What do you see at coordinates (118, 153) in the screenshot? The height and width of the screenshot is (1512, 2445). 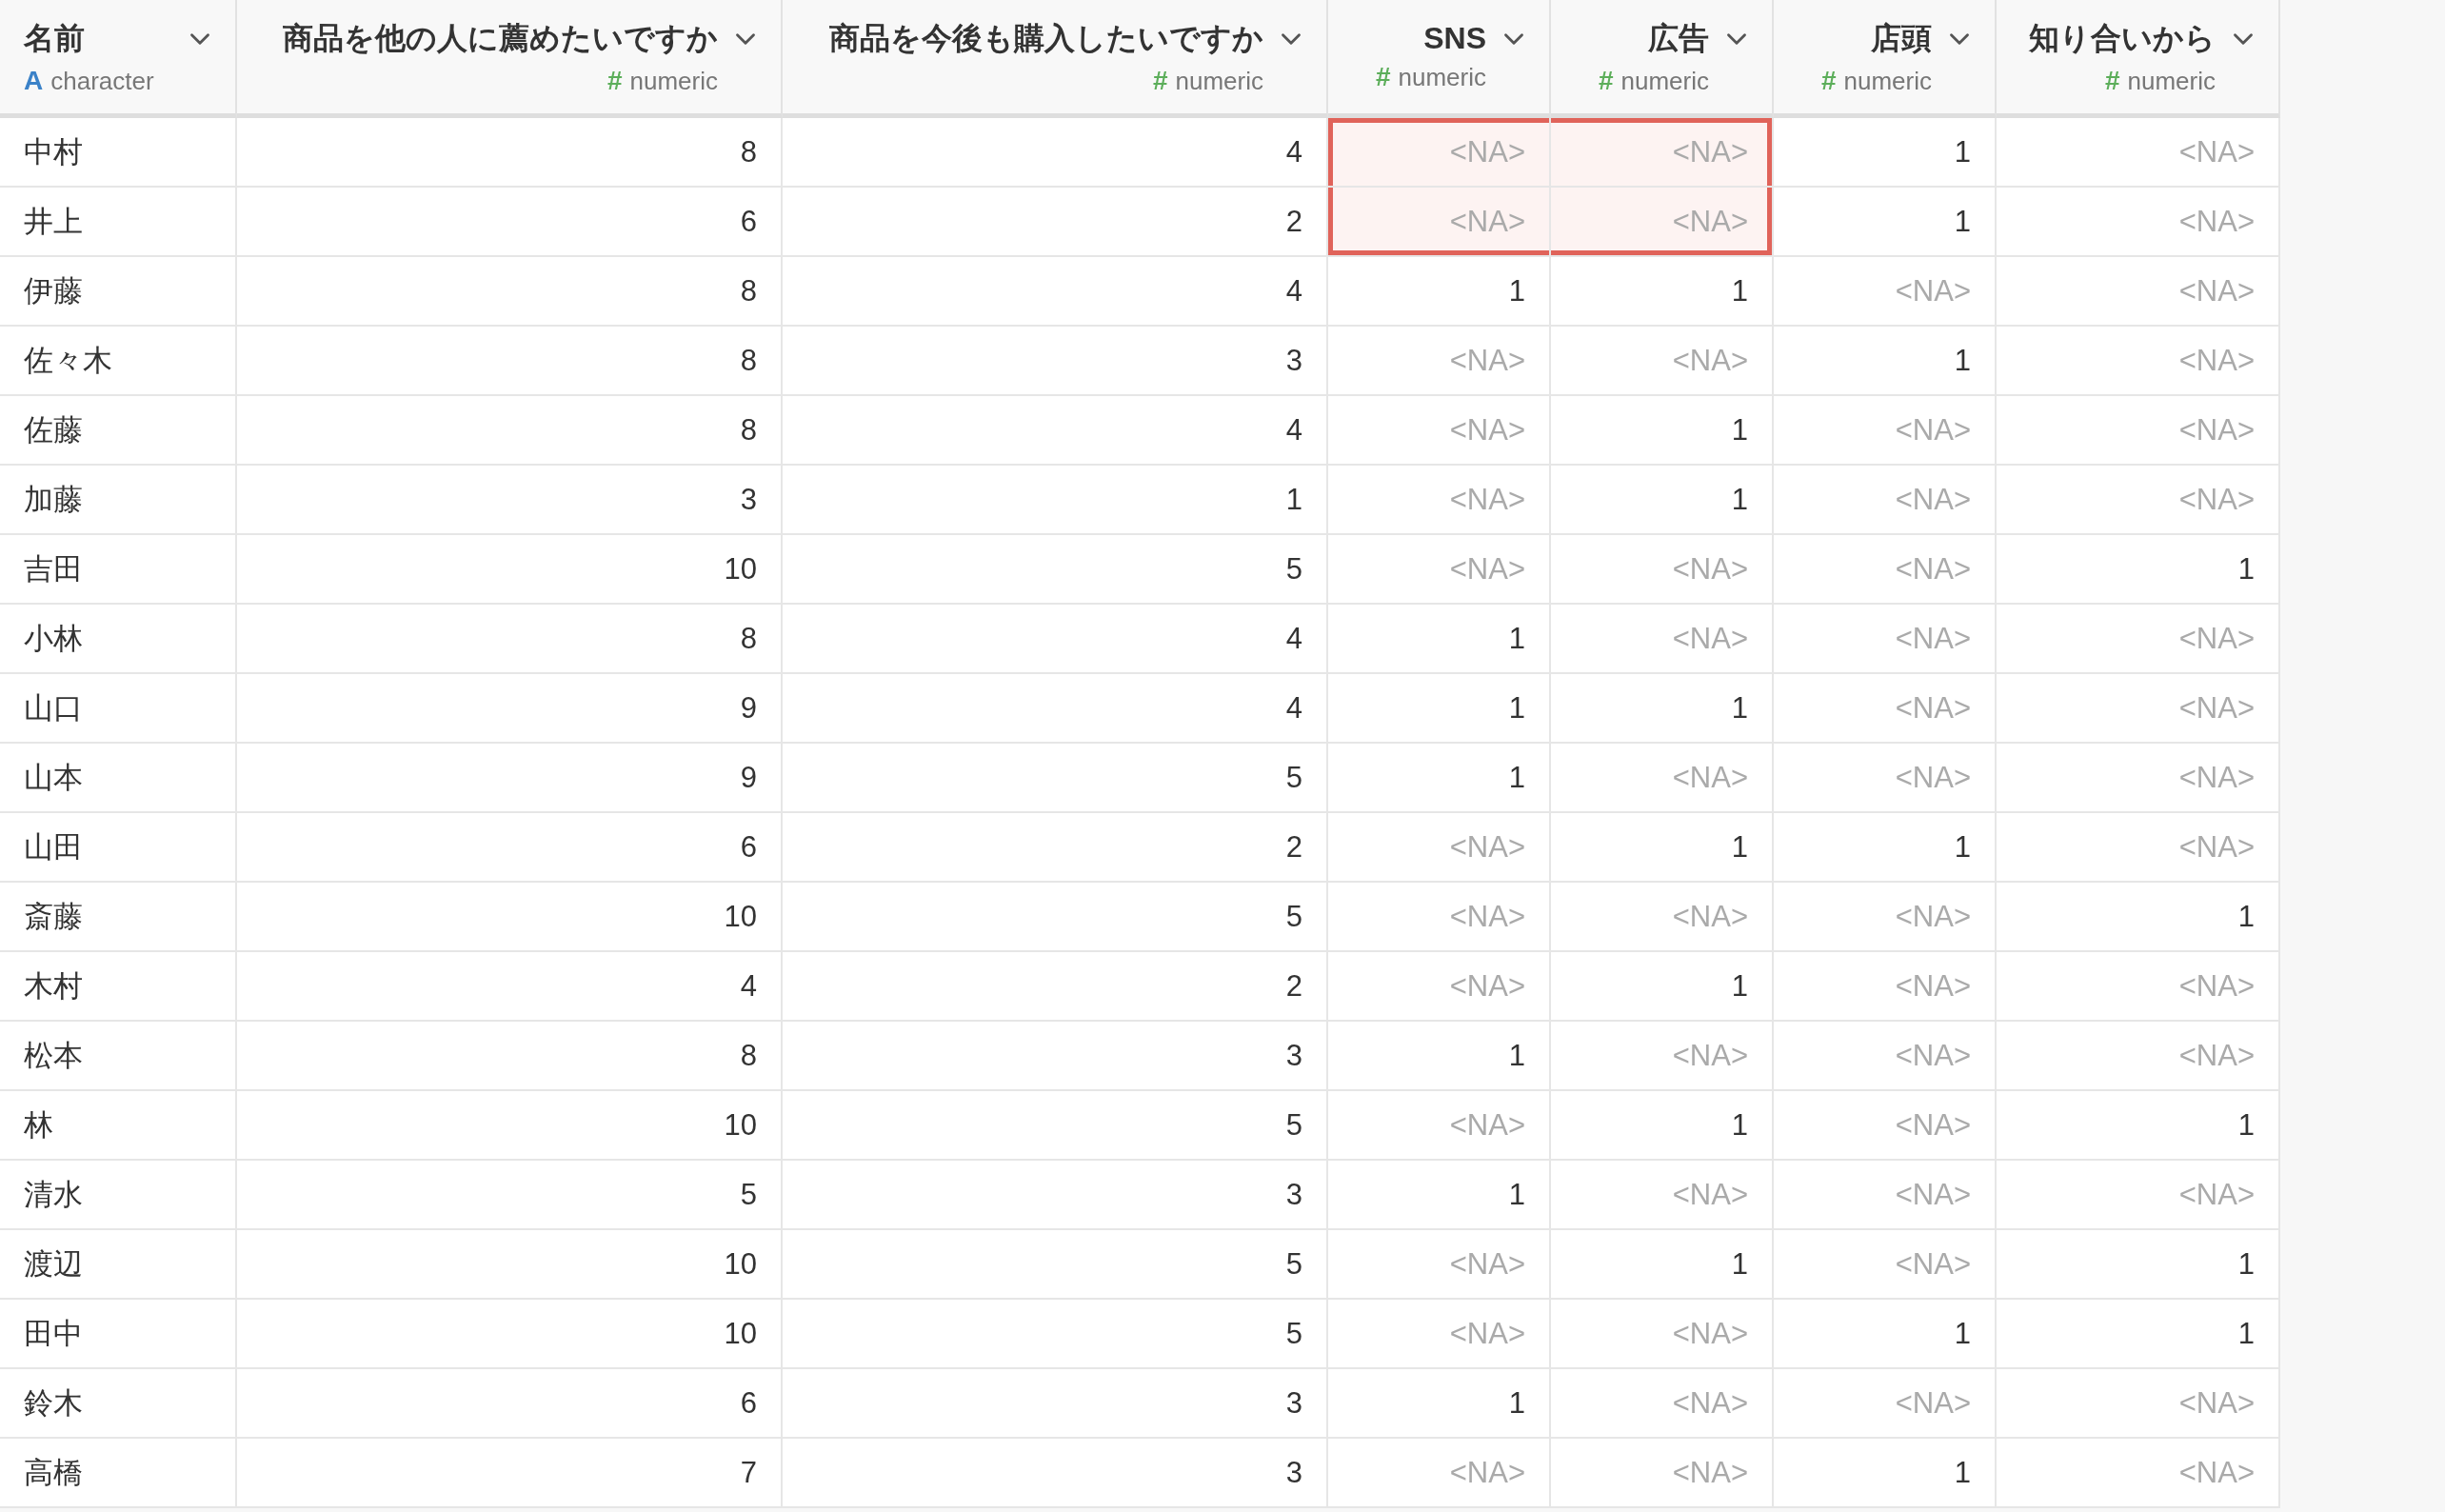 I see `table-cell: 中村` at bounding box center [118, 153].